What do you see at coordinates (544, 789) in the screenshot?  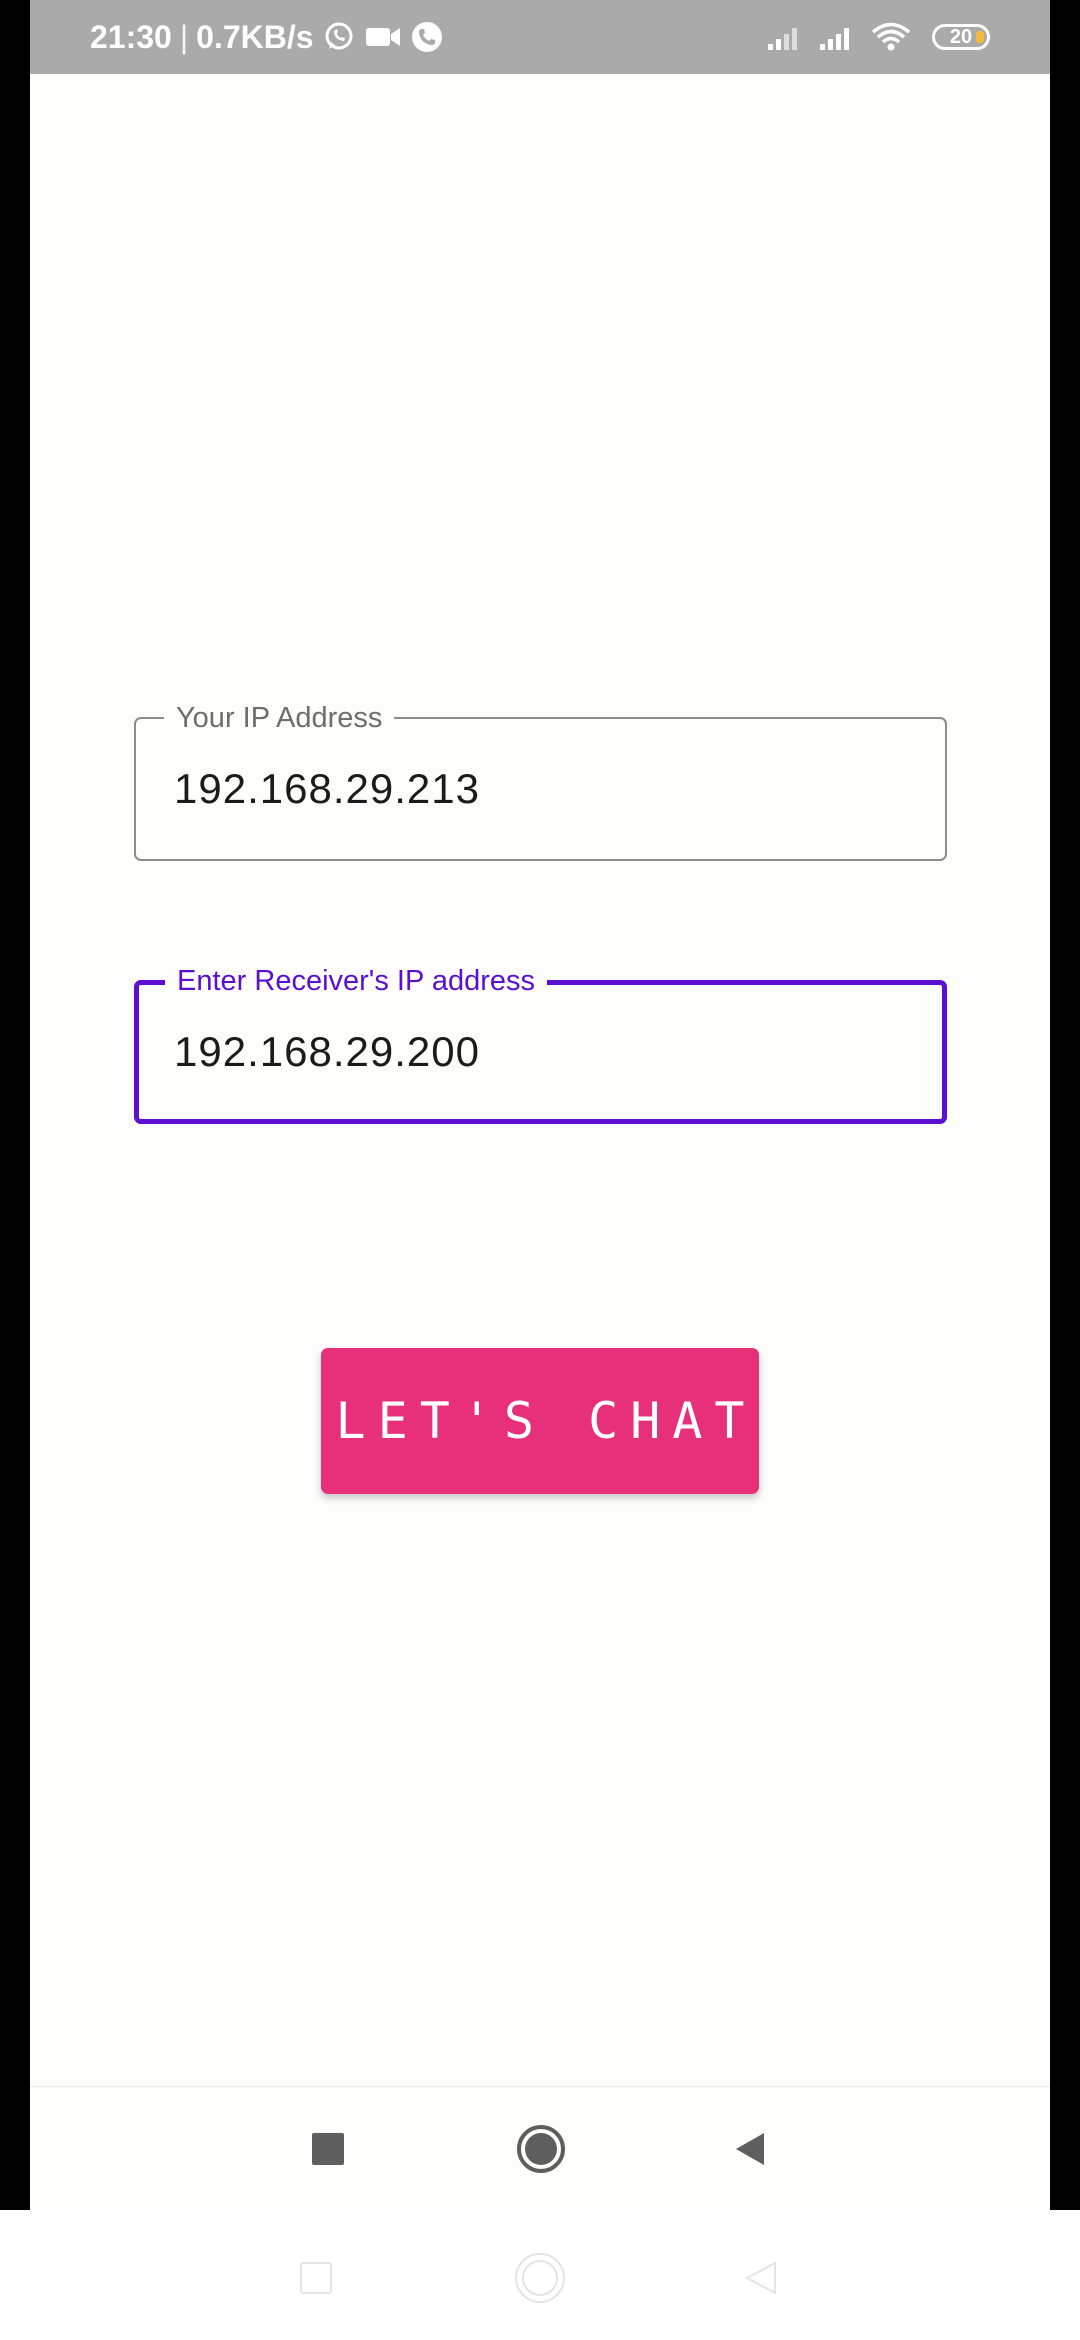 I see `your-ip-input` at bounding box center [544, 789].